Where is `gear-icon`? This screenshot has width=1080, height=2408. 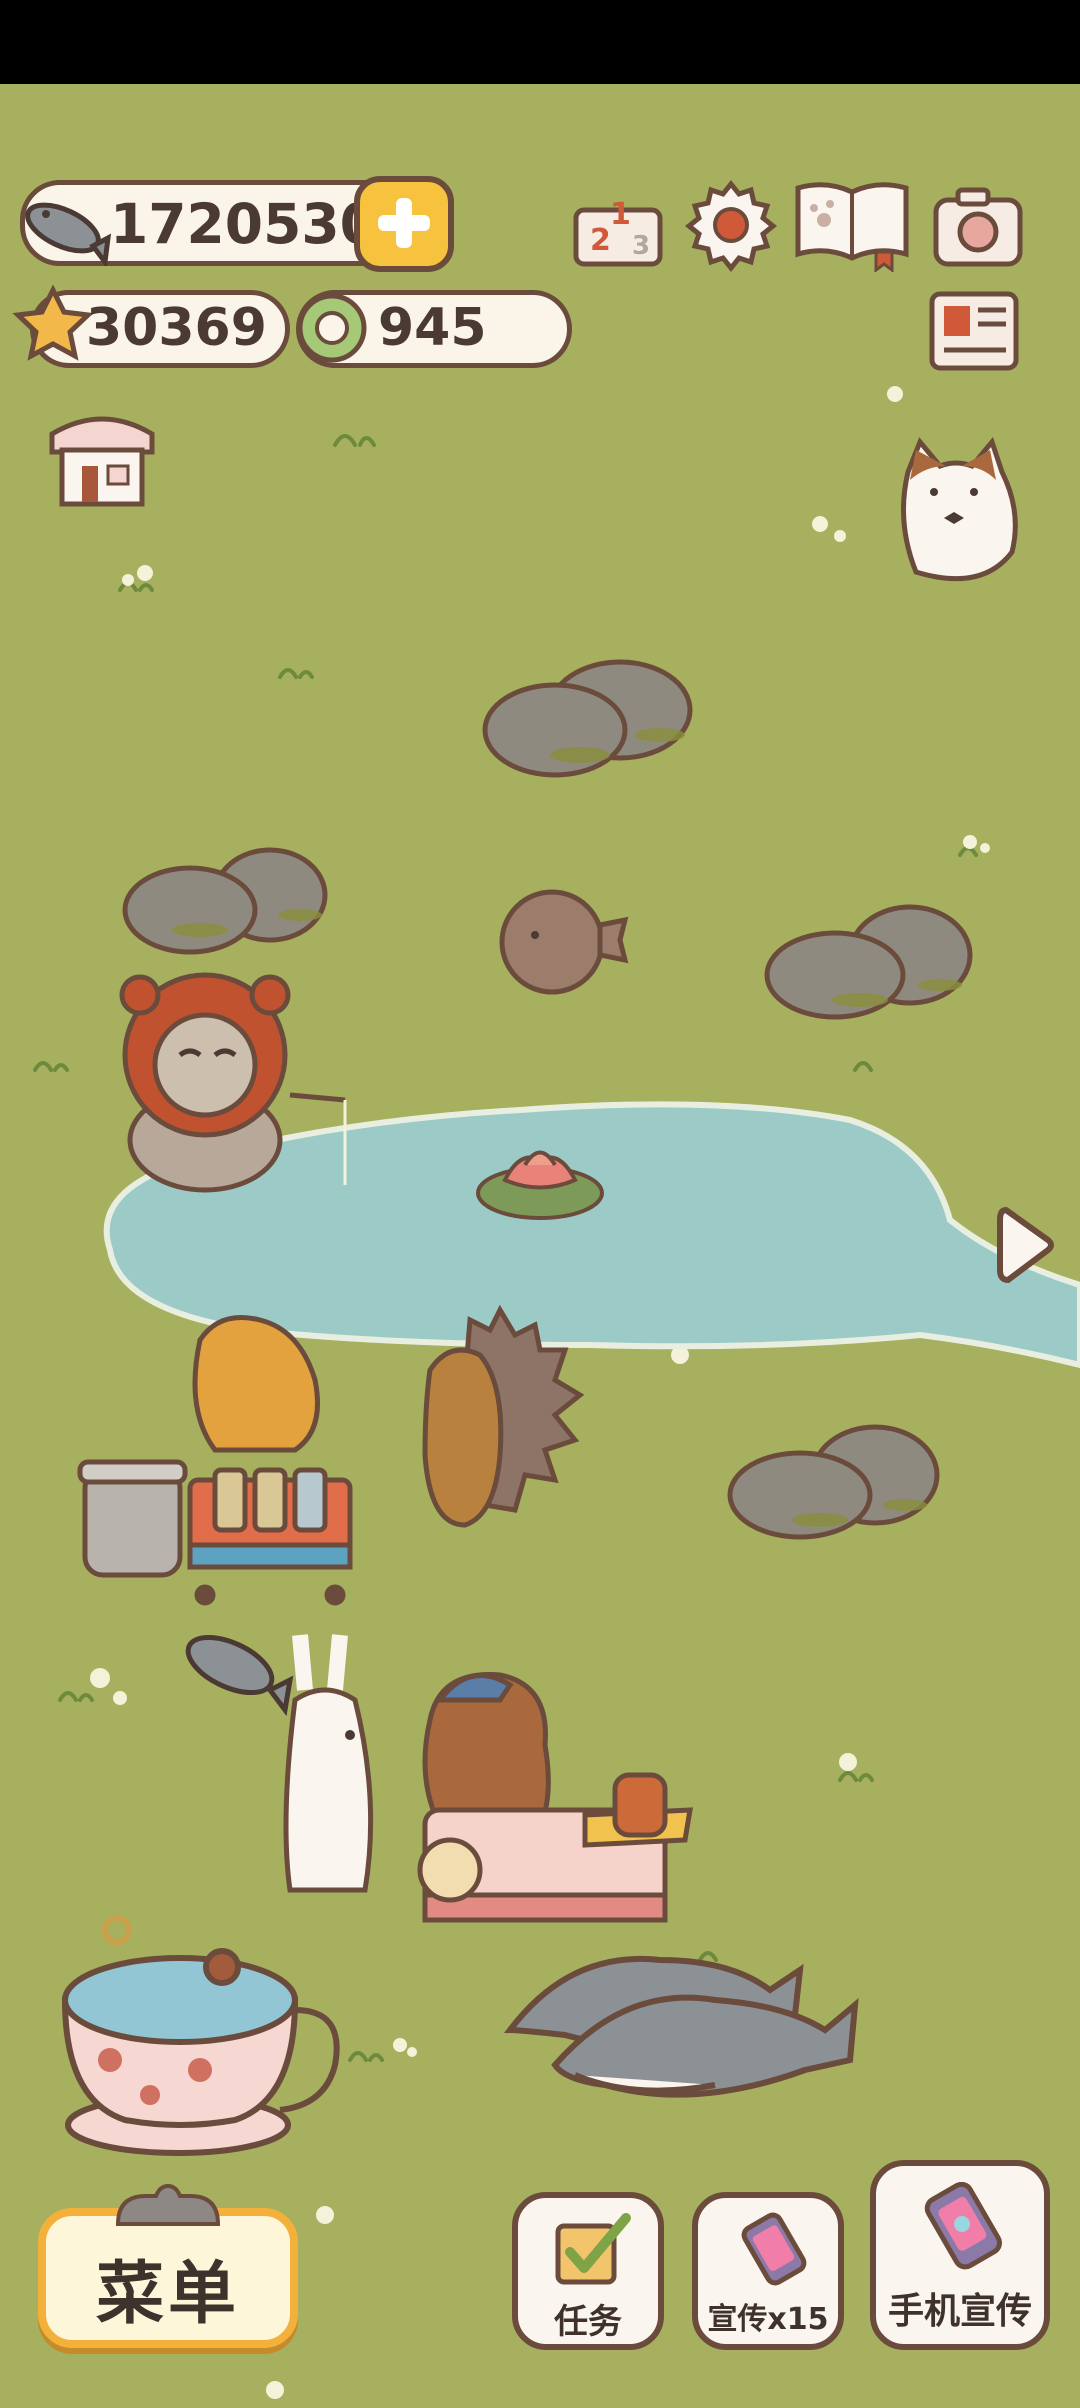
gear-icon is located at coordinates (731, 225).